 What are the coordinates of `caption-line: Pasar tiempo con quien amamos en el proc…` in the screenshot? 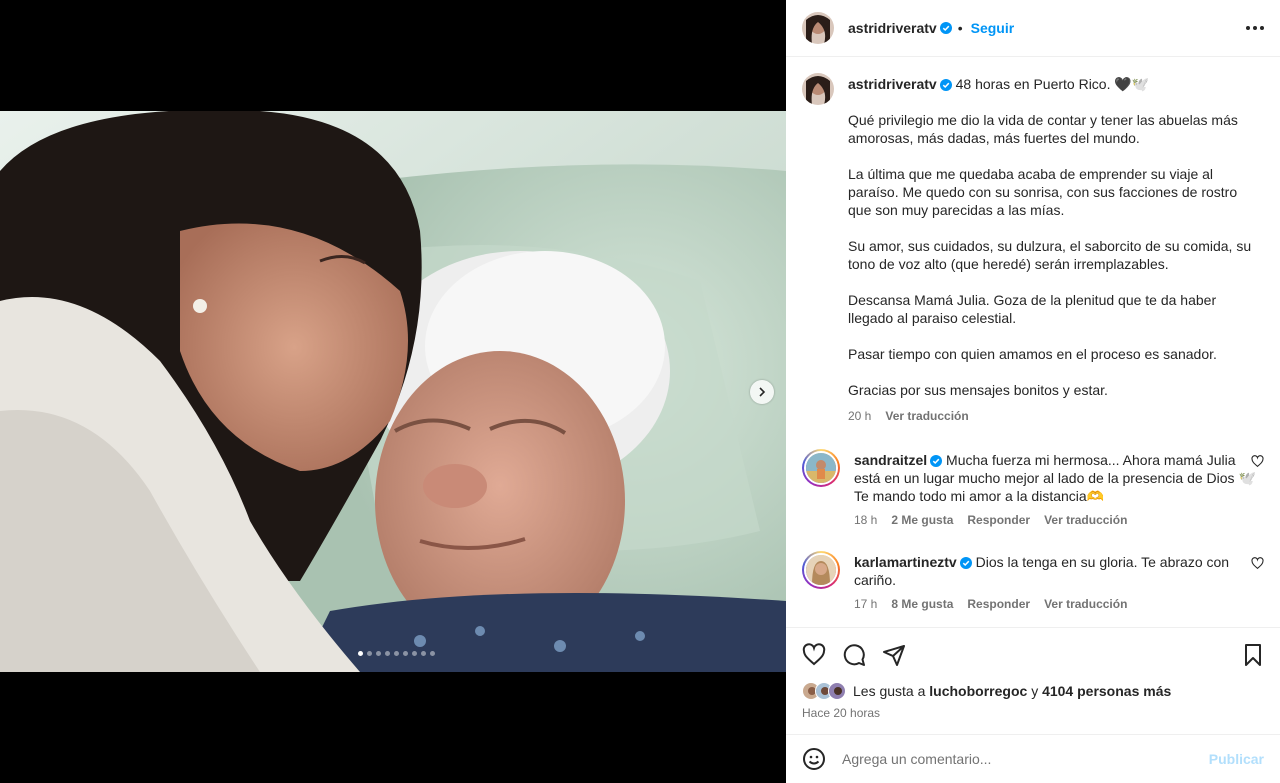 It's located at (1032, 354).